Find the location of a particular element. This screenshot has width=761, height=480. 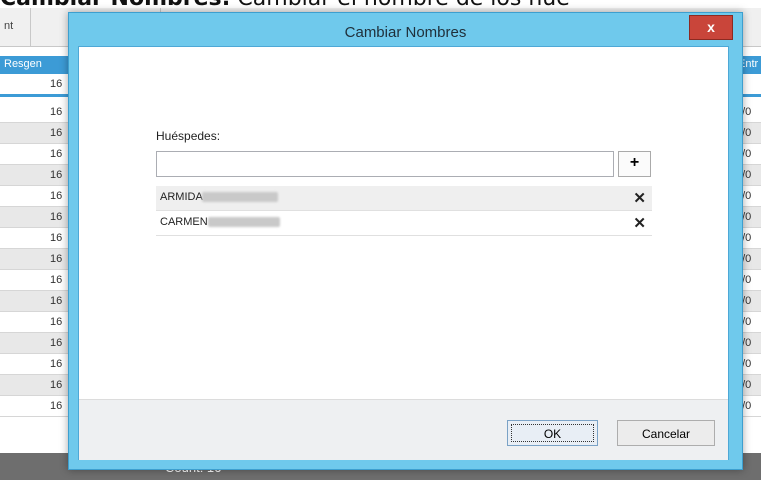

column-header-resgen: Resgen is located at coordinates (23, 64).